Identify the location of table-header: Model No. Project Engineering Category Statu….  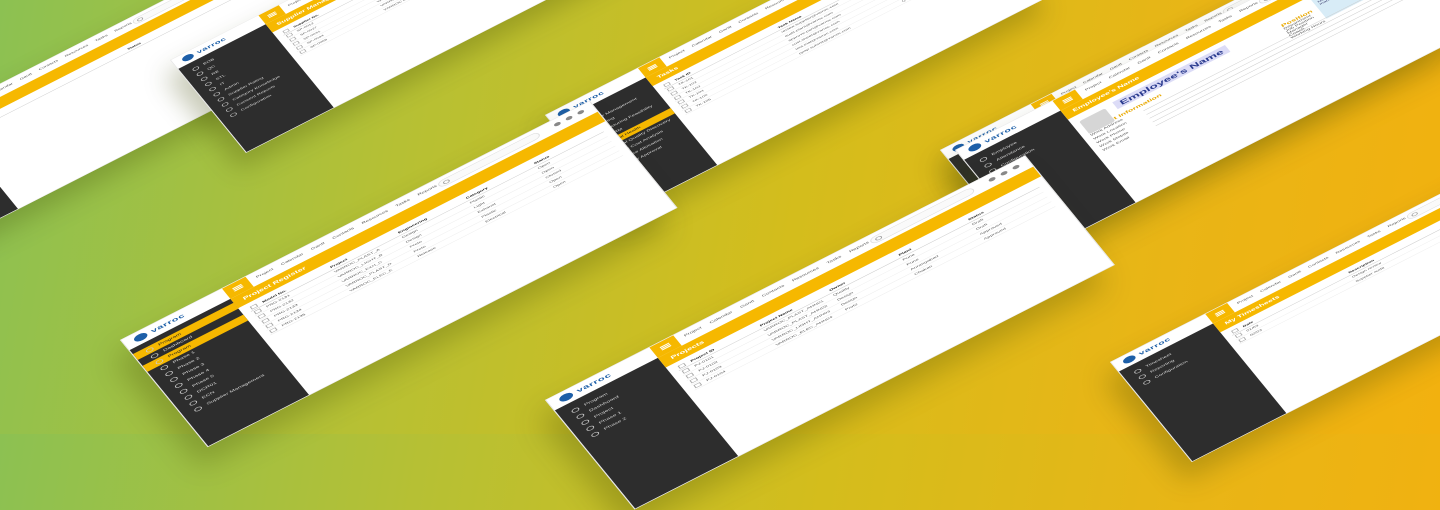
(425, 219).